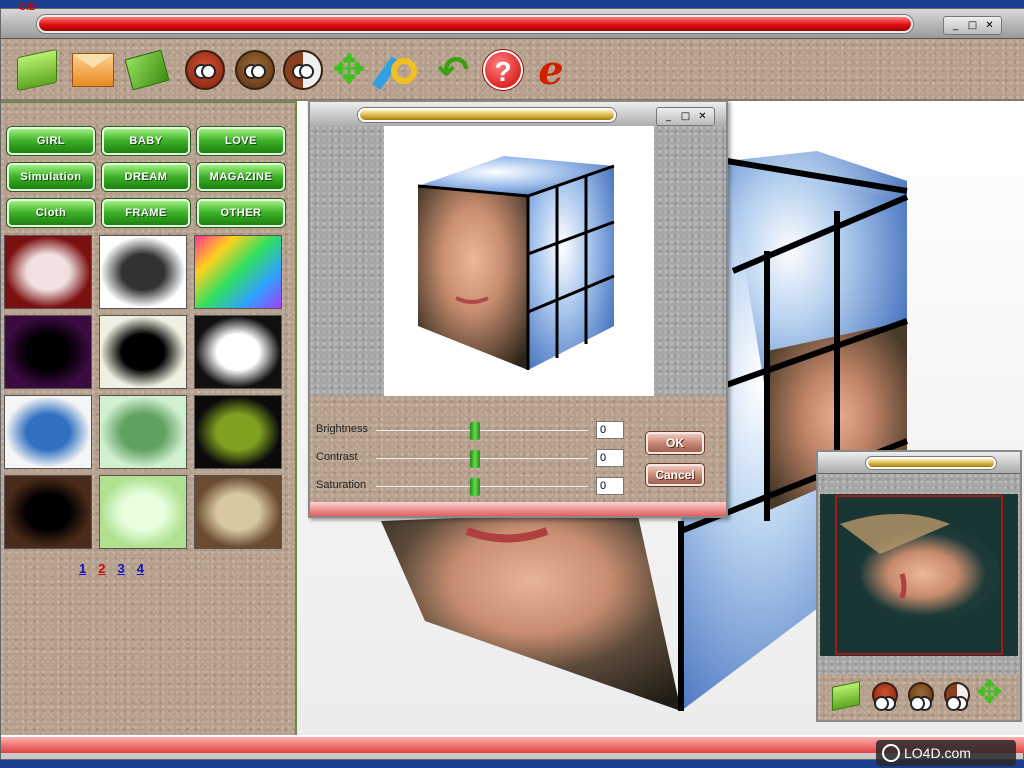 This screenshot has width=1024, height=768. What do you see at coordinates (48, 272) in the screenshot?
I see `template-thumb-red-flower-frame` at bounding box center [48, 272].